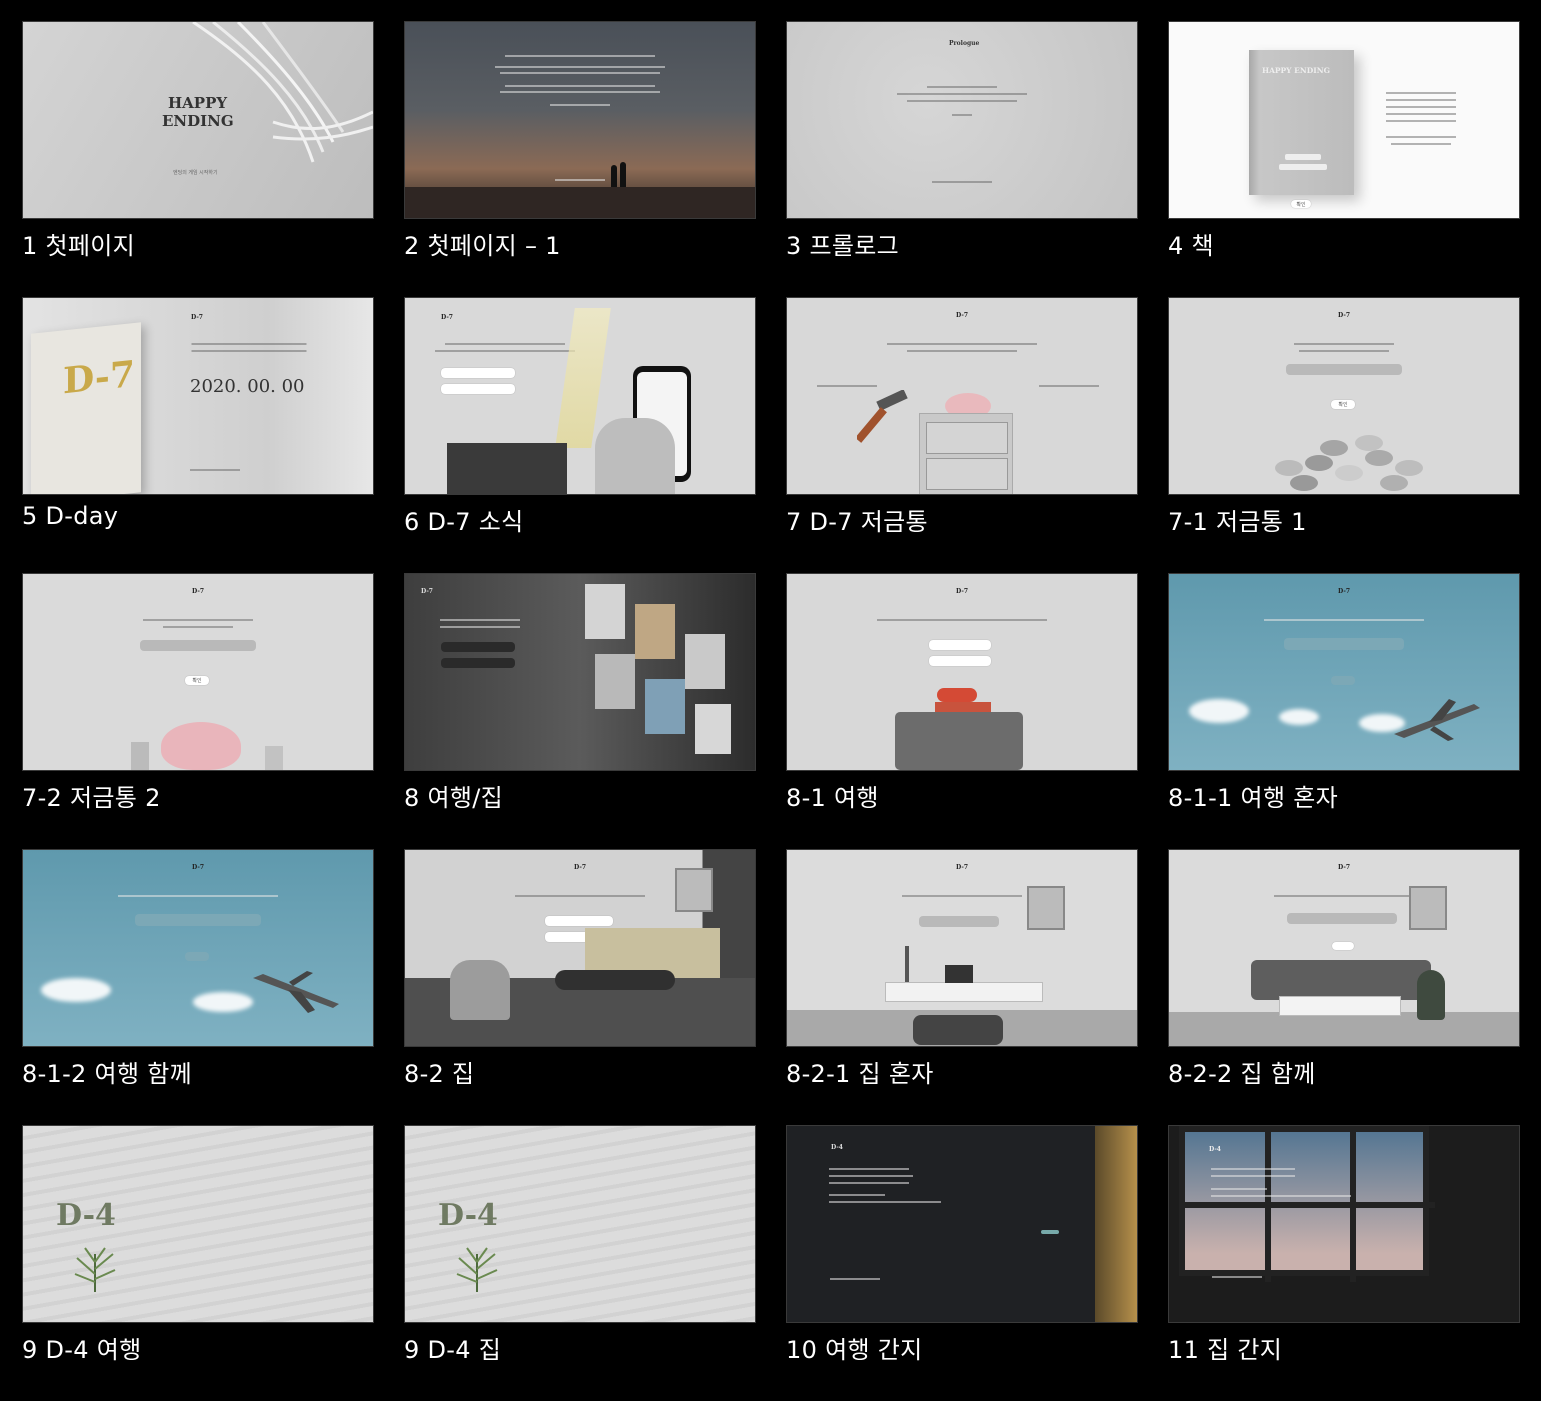  I want to click on slide-card: D-7 7 D-7 저금통, so click(962, 435).